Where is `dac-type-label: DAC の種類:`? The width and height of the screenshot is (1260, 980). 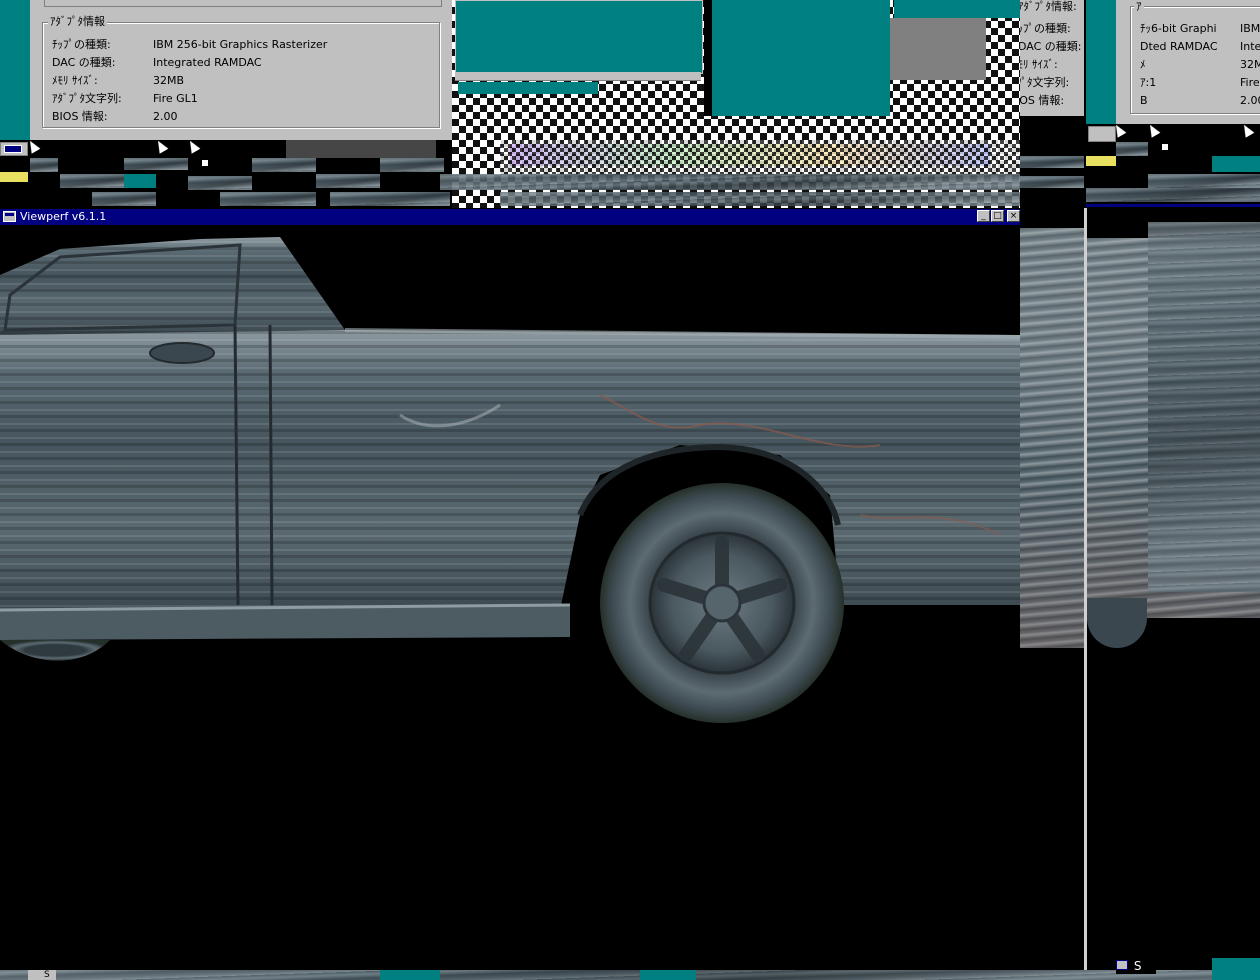 dac-type-label: DAC の種類: is located at coordinates (84, 62).